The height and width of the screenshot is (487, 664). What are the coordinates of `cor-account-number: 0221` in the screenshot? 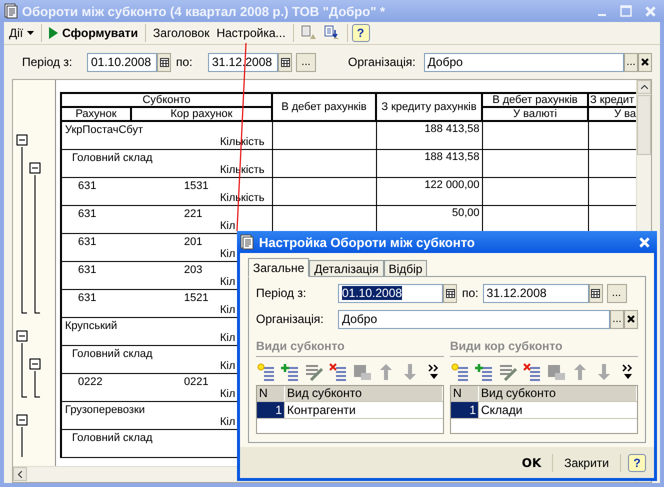 It's located at (196, 382).